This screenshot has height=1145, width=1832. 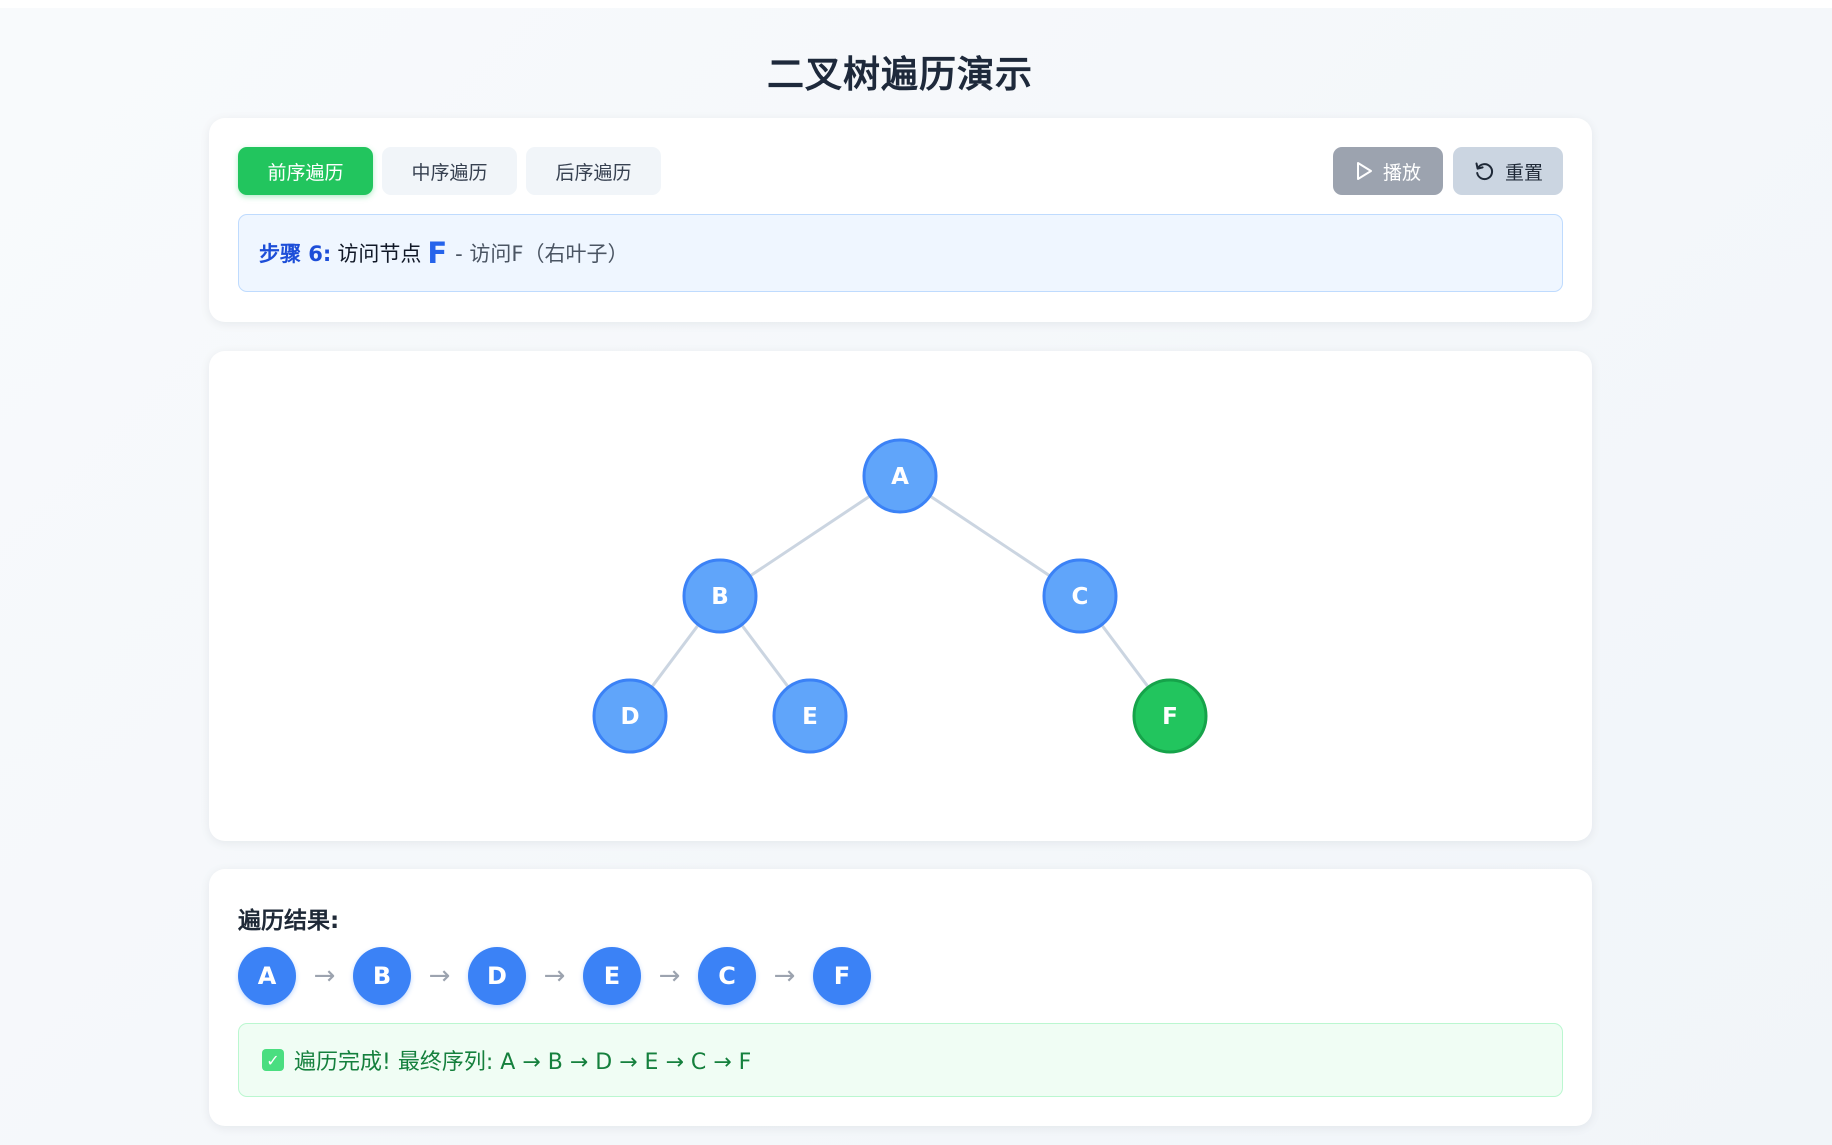 I want to click on tree-node-label: C, so click(x=1080, y=597).